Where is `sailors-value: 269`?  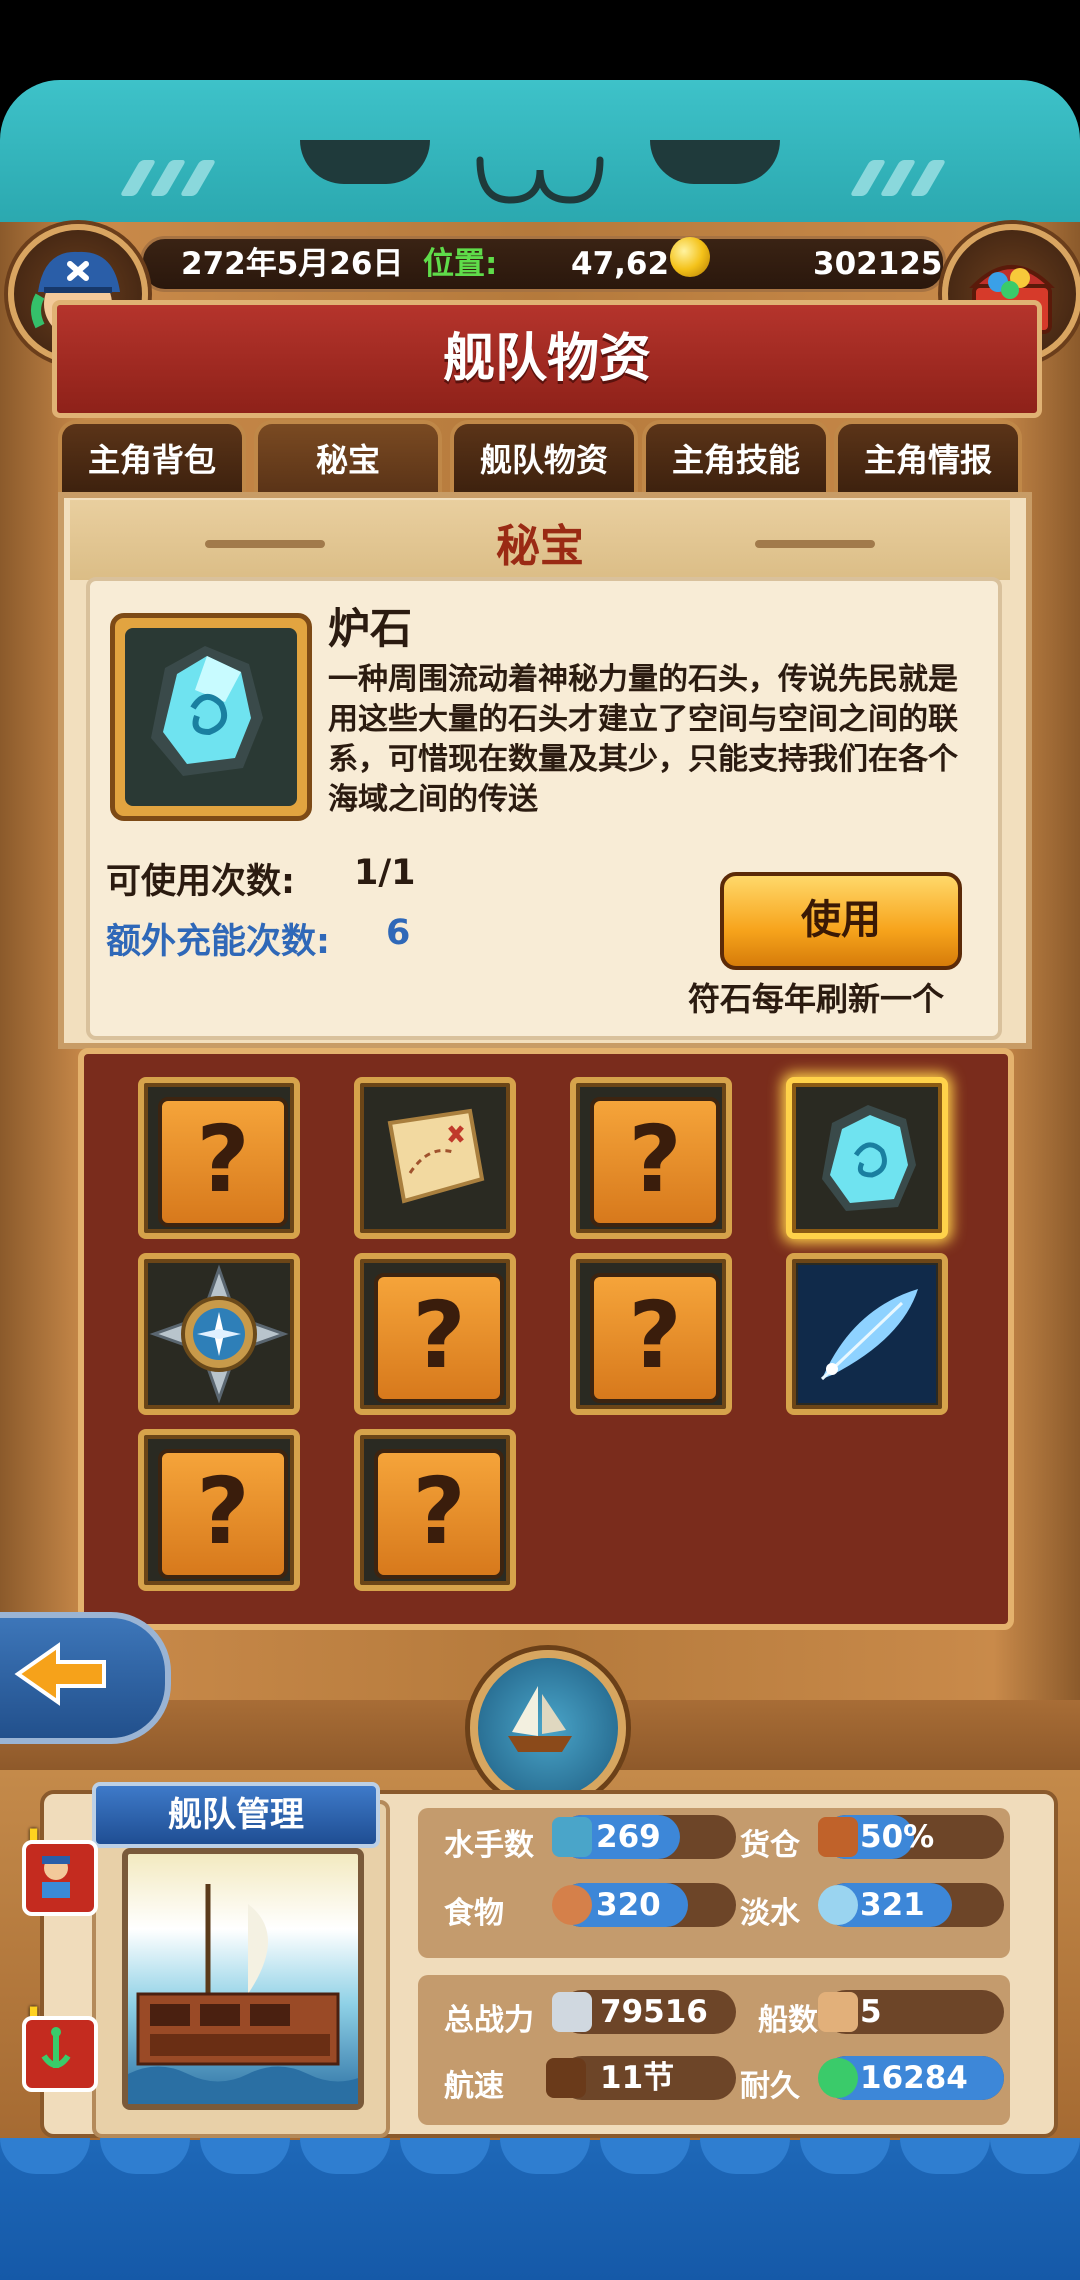
sailors-value: 269 is located at coordinates (628, 1837).